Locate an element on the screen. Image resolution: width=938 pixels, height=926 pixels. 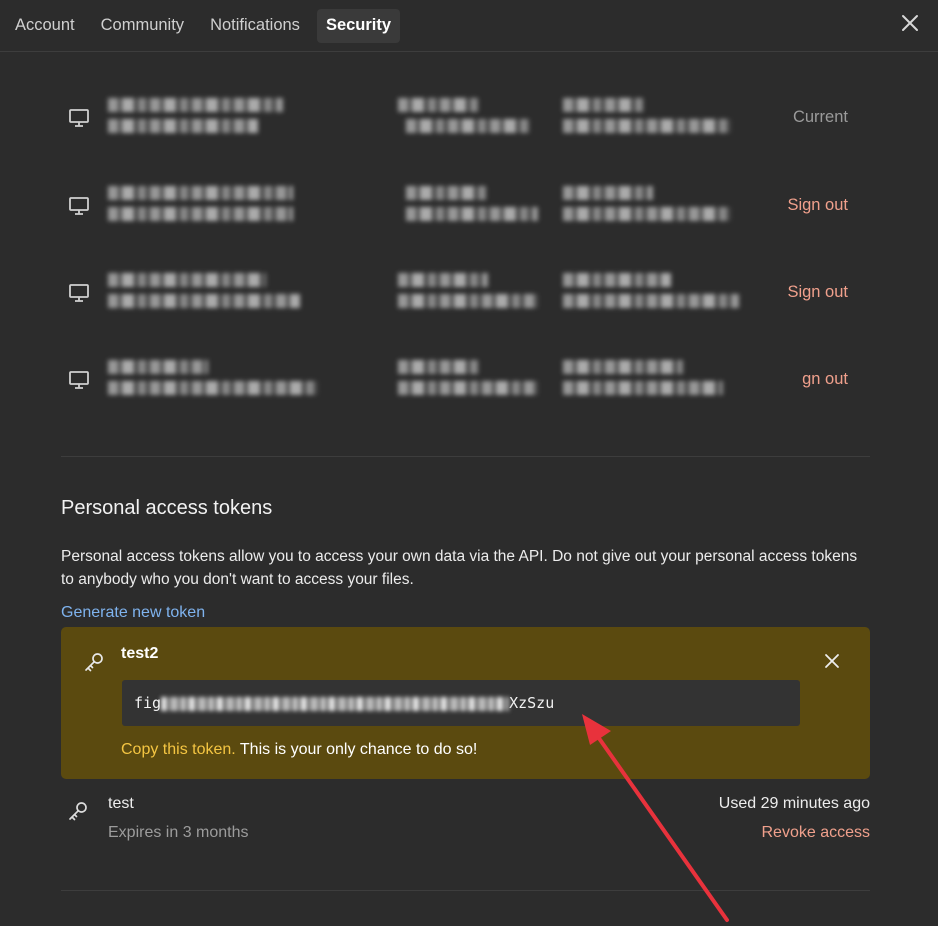
new-token-name: test2 is located at coordinates (140, 653).